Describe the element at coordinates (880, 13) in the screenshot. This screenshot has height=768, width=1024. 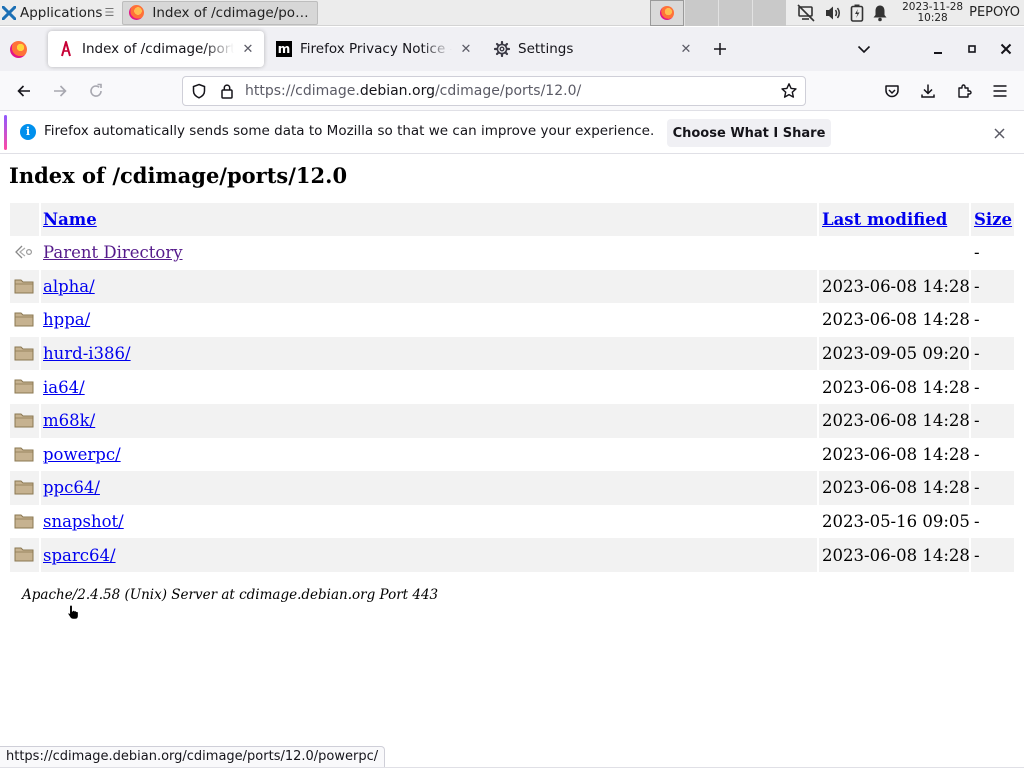
I see `notification-bell-icon` at that location.